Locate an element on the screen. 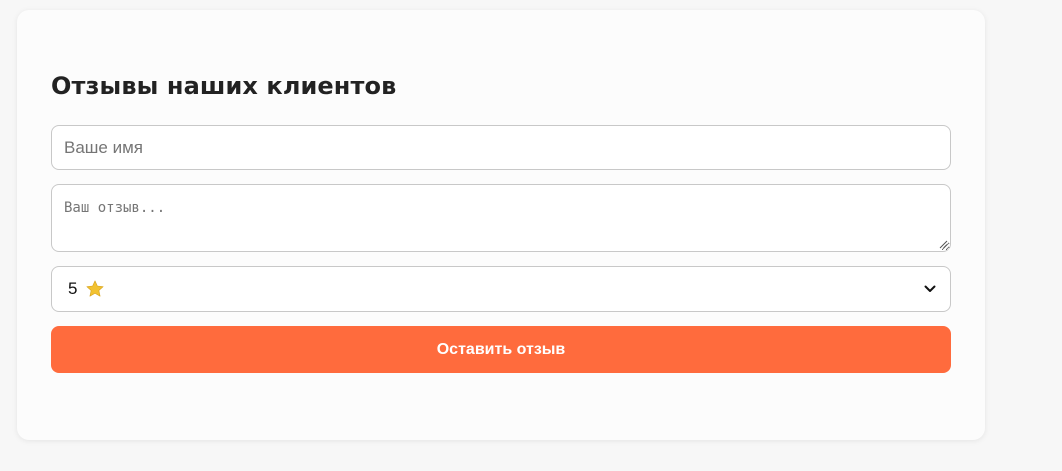 The image size is (1062, 471). submit-review-button: Оставить отзыв is located at coordinates (501, 349).